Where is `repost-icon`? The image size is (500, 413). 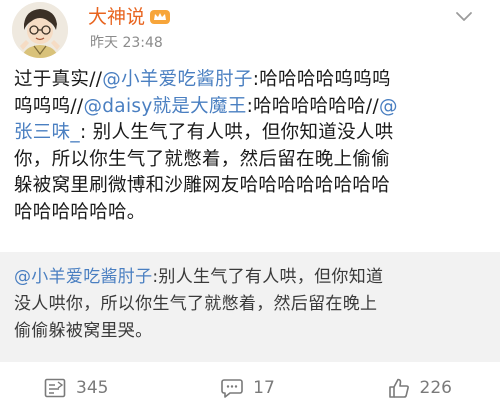 repost-icon is located at coordinates (55, 387).